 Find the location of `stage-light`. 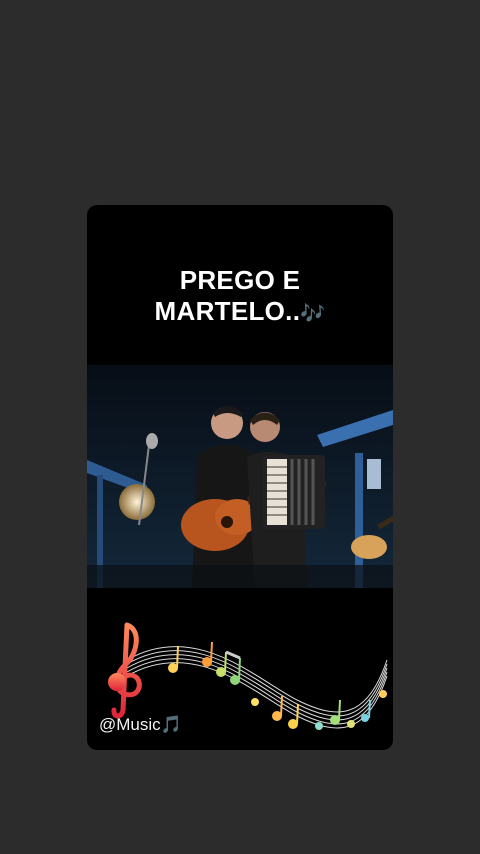

stage-light is located at coordinates (374, 474).